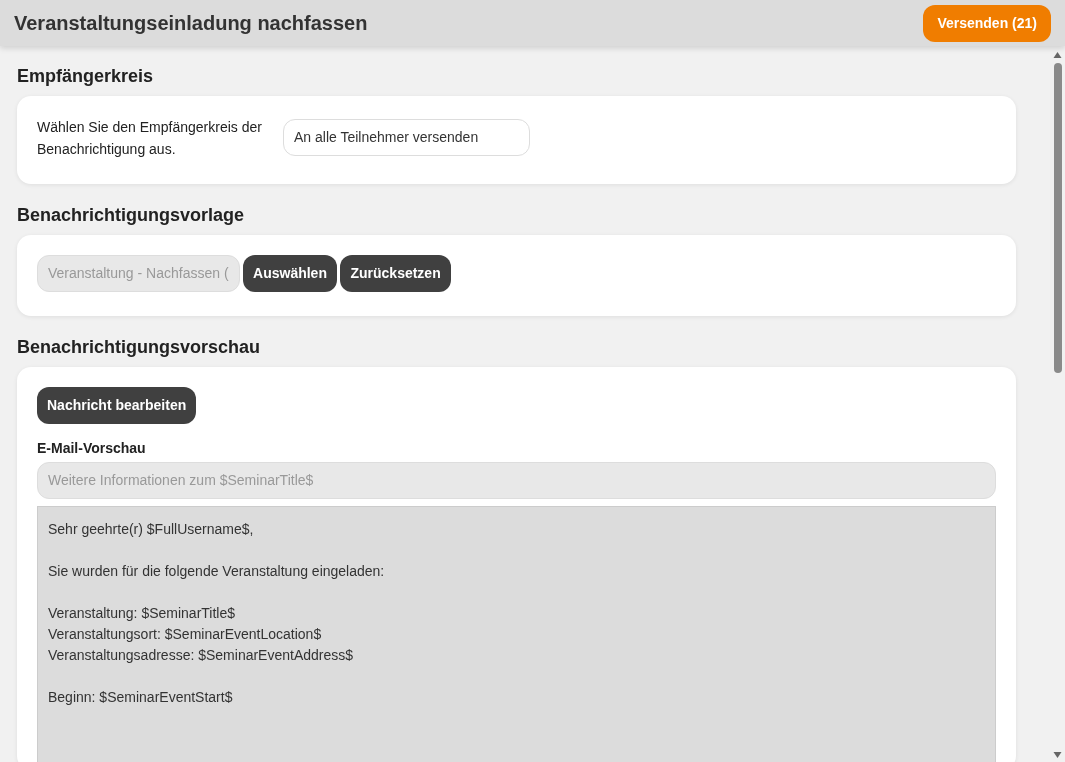 The height and width of the screenshot is (762, 1065). I want to click on select-button: Auswählen, so click(290, 273).